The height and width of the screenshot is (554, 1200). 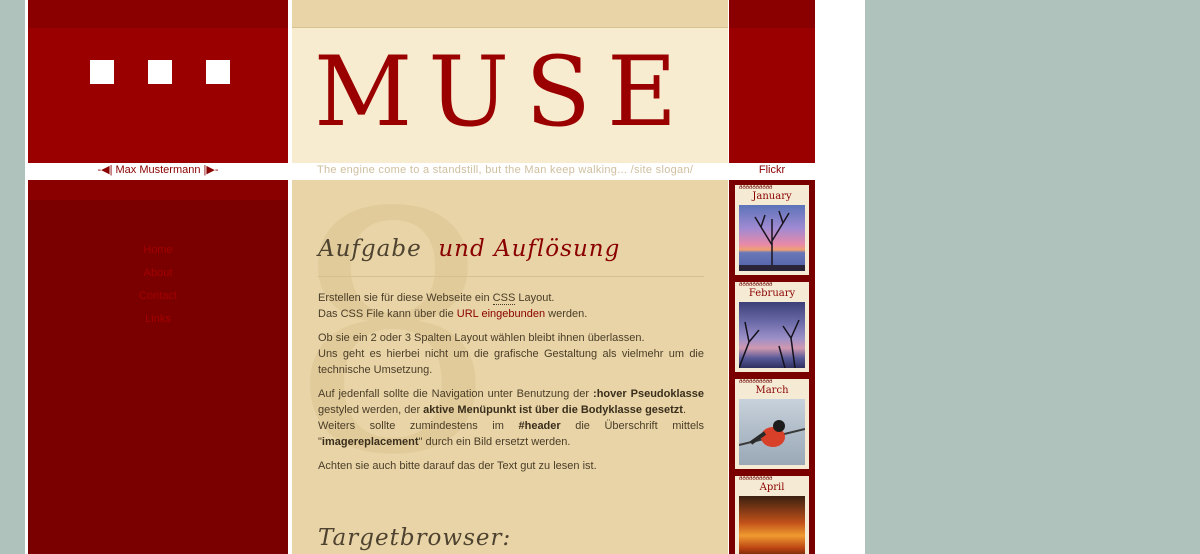 I want to click on nav-item-home: Home, so click(x=158, y=250).